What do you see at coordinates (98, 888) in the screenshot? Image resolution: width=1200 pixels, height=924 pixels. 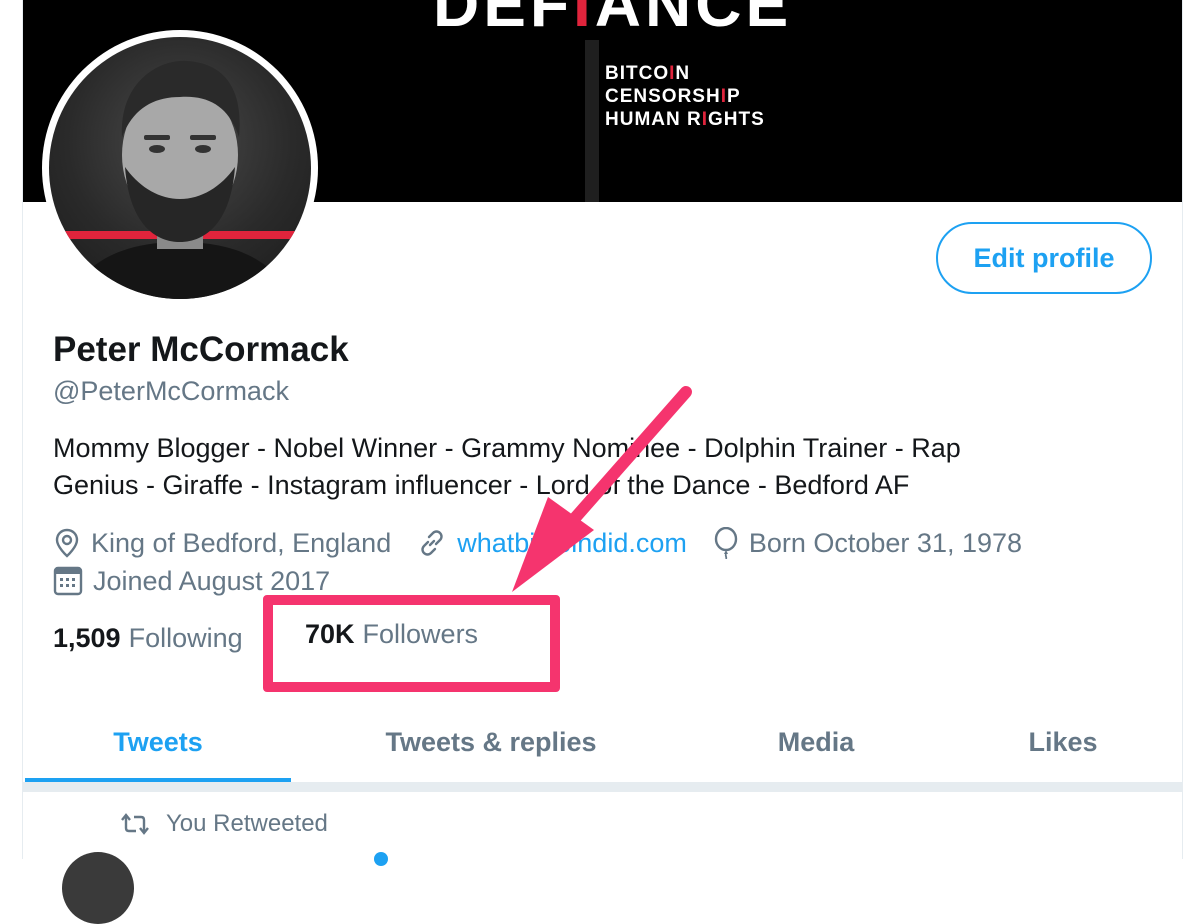 I see `tweet-author-avatar` at bounding box center [98, 888].